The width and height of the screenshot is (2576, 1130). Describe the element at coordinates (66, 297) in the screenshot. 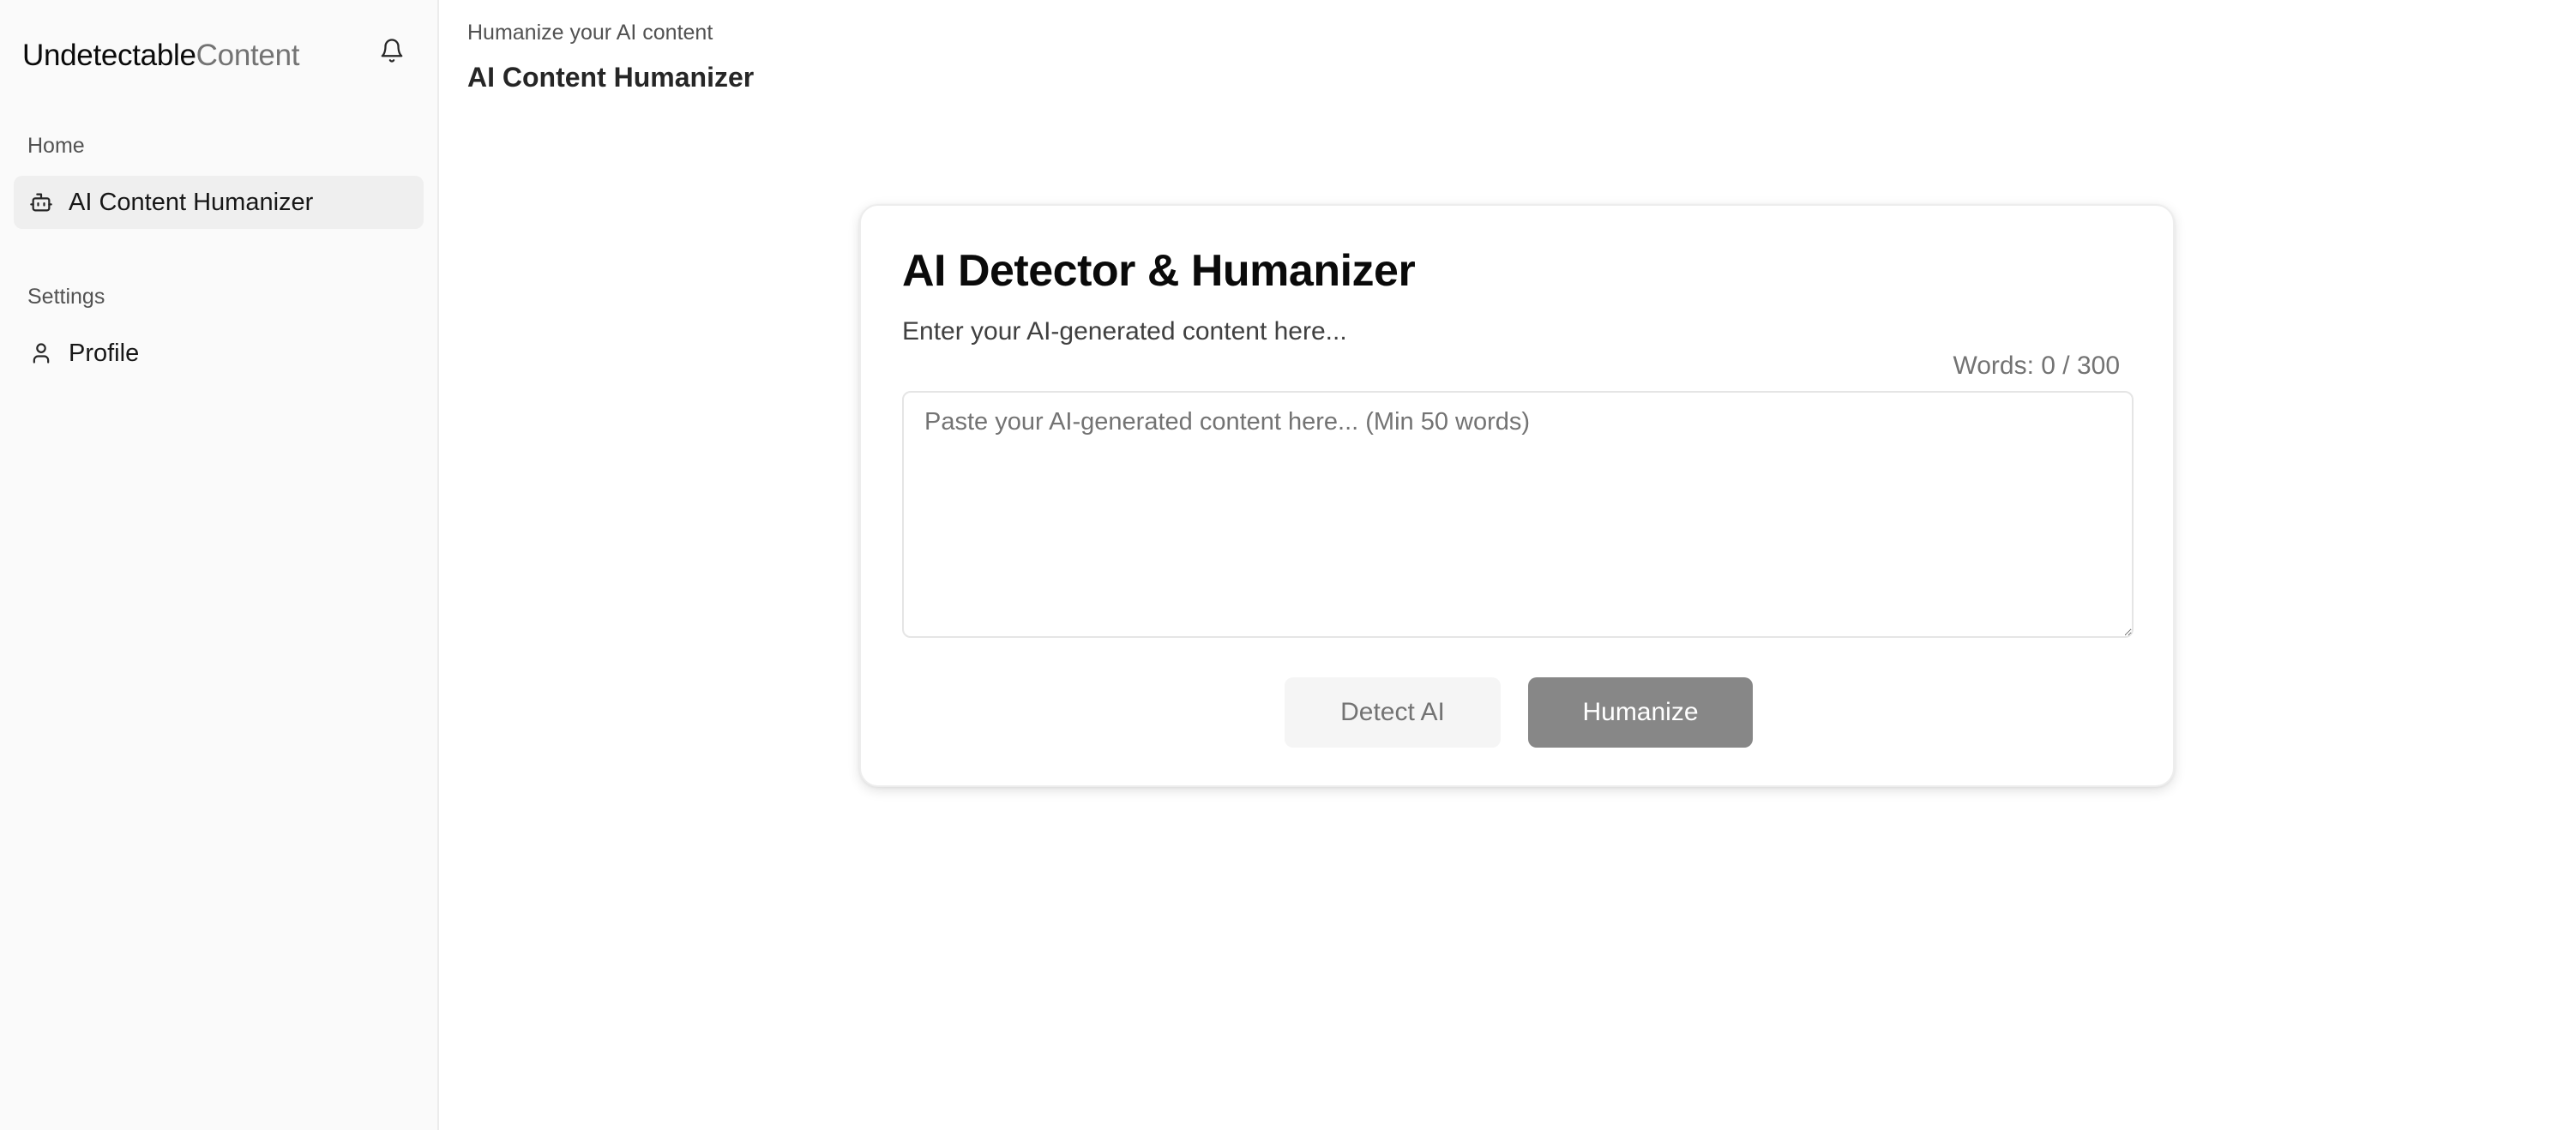

I see `sidebar-group-settings: Settings` at that location.